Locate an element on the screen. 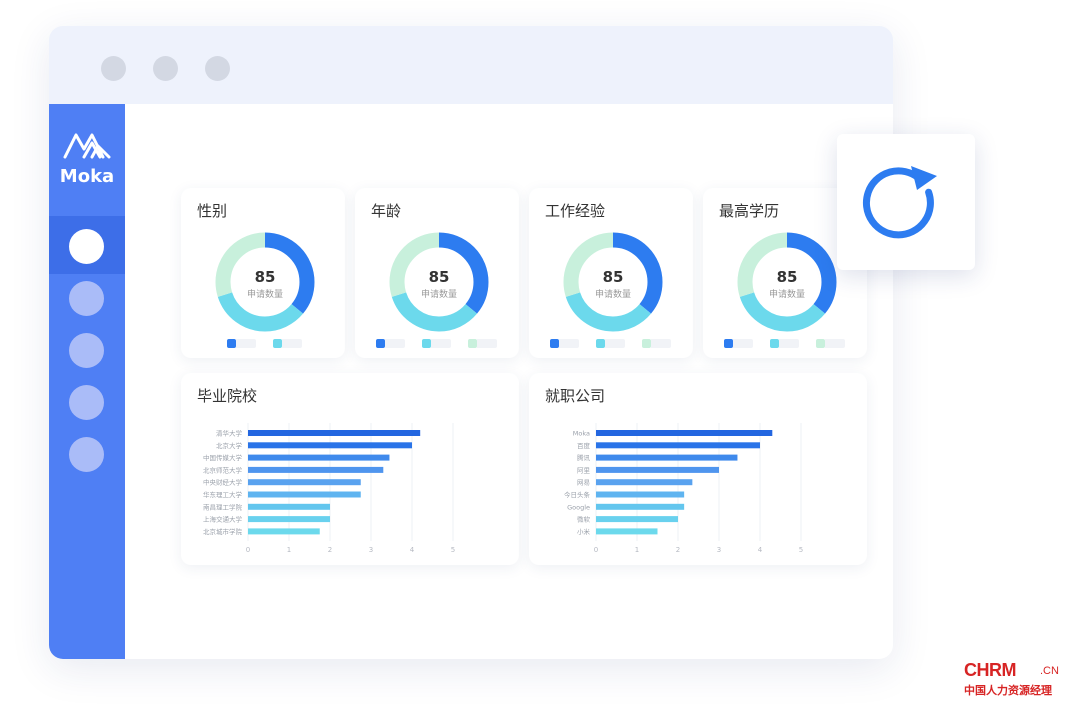 This screenshot has height=709, width=1073. category-label: 北京大学 is located at coordinates (229, 445).